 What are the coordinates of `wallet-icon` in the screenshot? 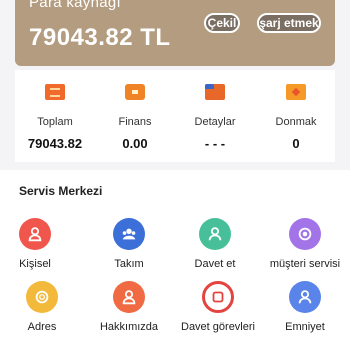 It's located at (55, 92).